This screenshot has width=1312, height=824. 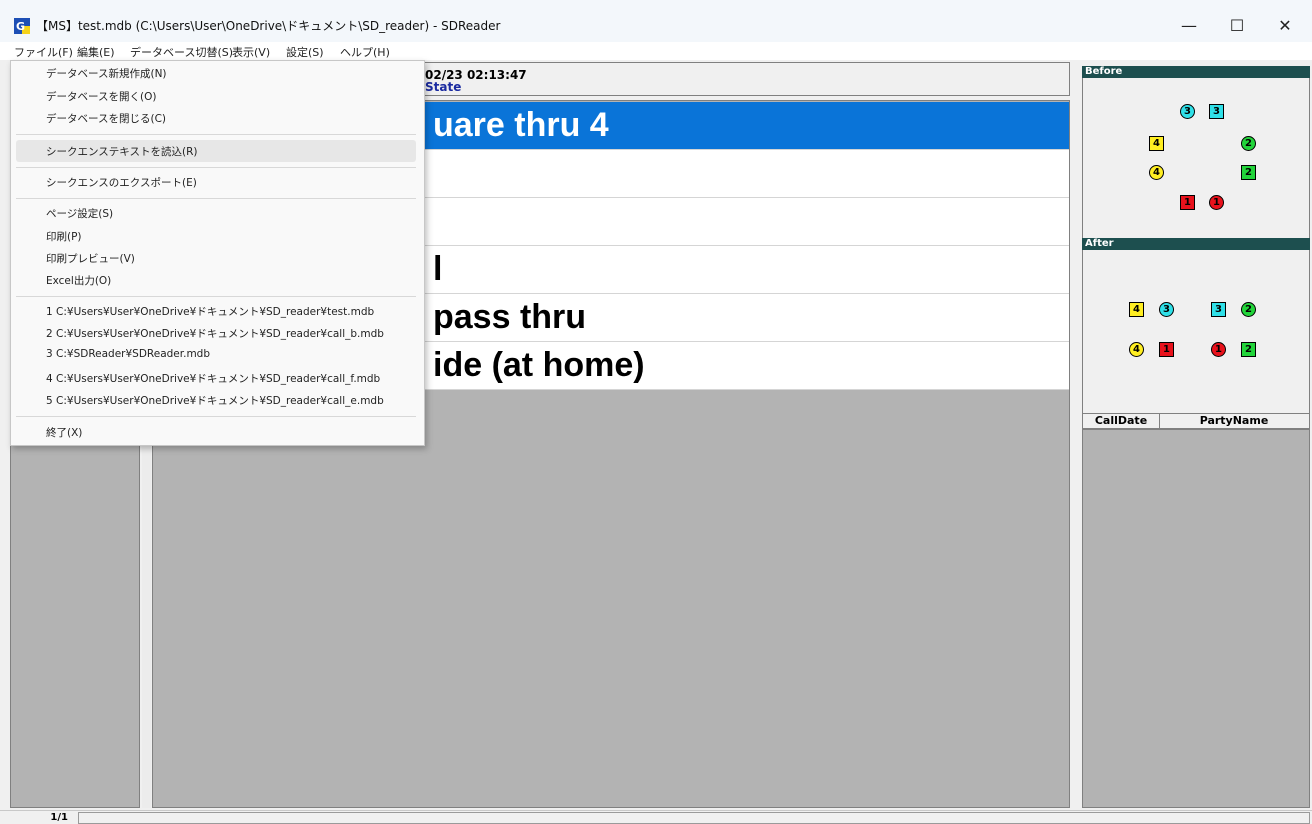 What do you see at coordinates (1234, 421) in the screenshot?
I see `column-header-partyname: PartyName` at bounding box center [1234, 421].